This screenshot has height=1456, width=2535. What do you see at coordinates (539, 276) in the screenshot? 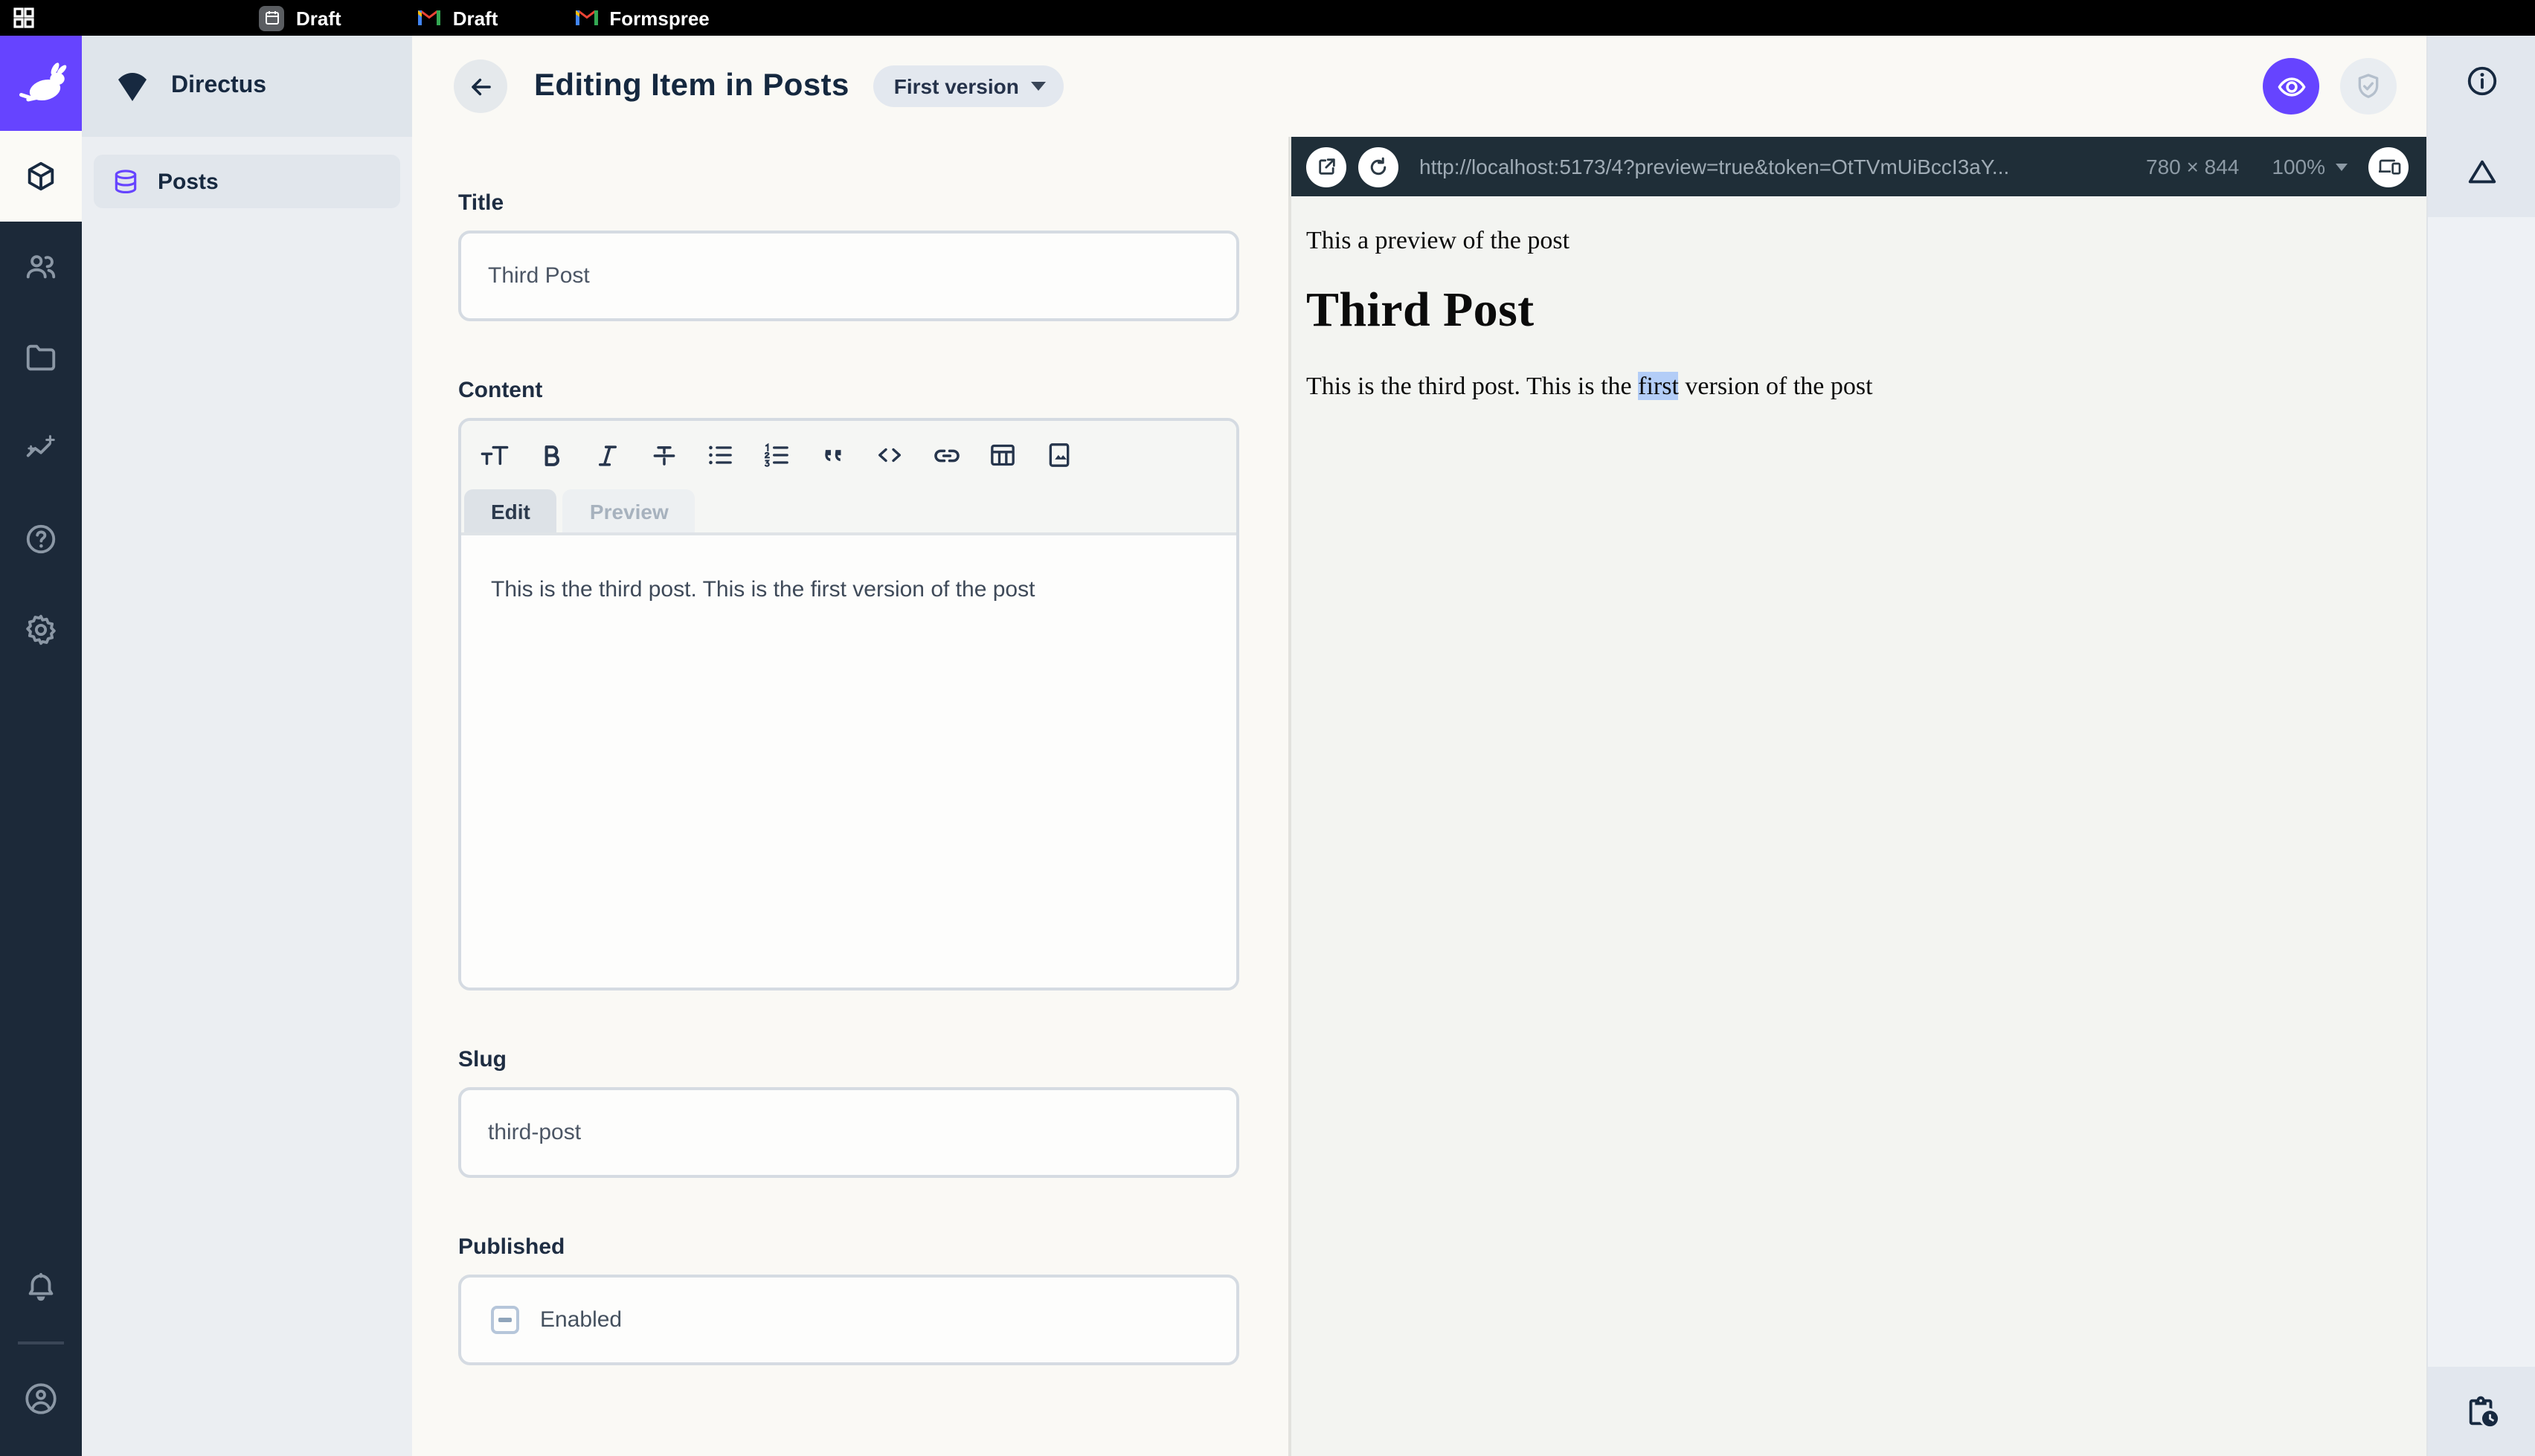
I see `title-value: Third Post` at bounding box center [539, 276].